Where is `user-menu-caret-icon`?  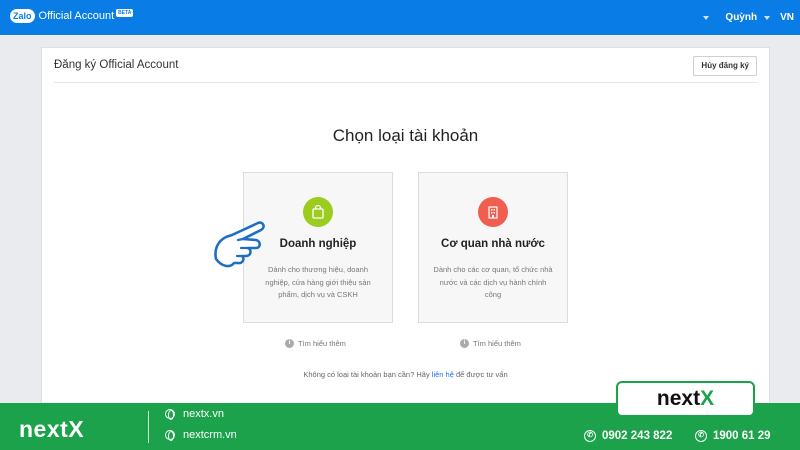
user-menu-caret-icon is located at coordinates (767, 17).